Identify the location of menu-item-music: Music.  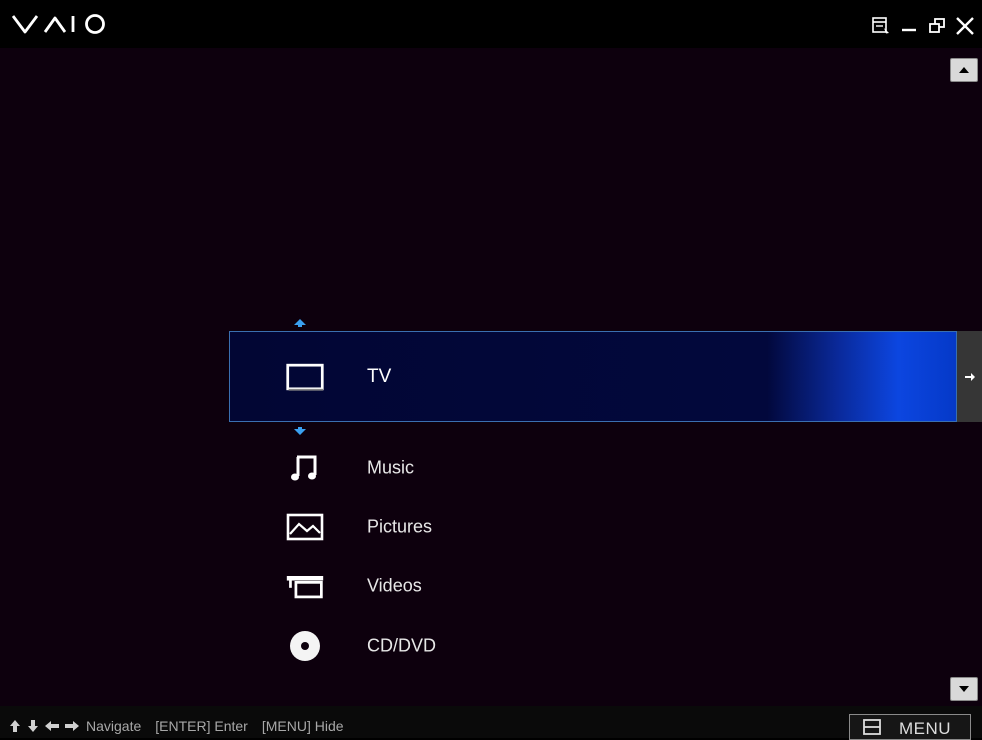
(579, 468).